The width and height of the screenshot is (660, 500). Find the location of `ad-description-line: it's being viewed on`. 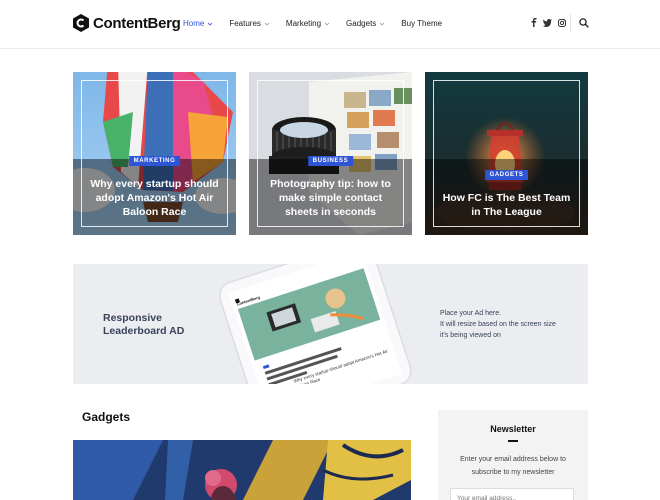

ad-description-line: it's being viewed on is located at coordinates (470, 335).